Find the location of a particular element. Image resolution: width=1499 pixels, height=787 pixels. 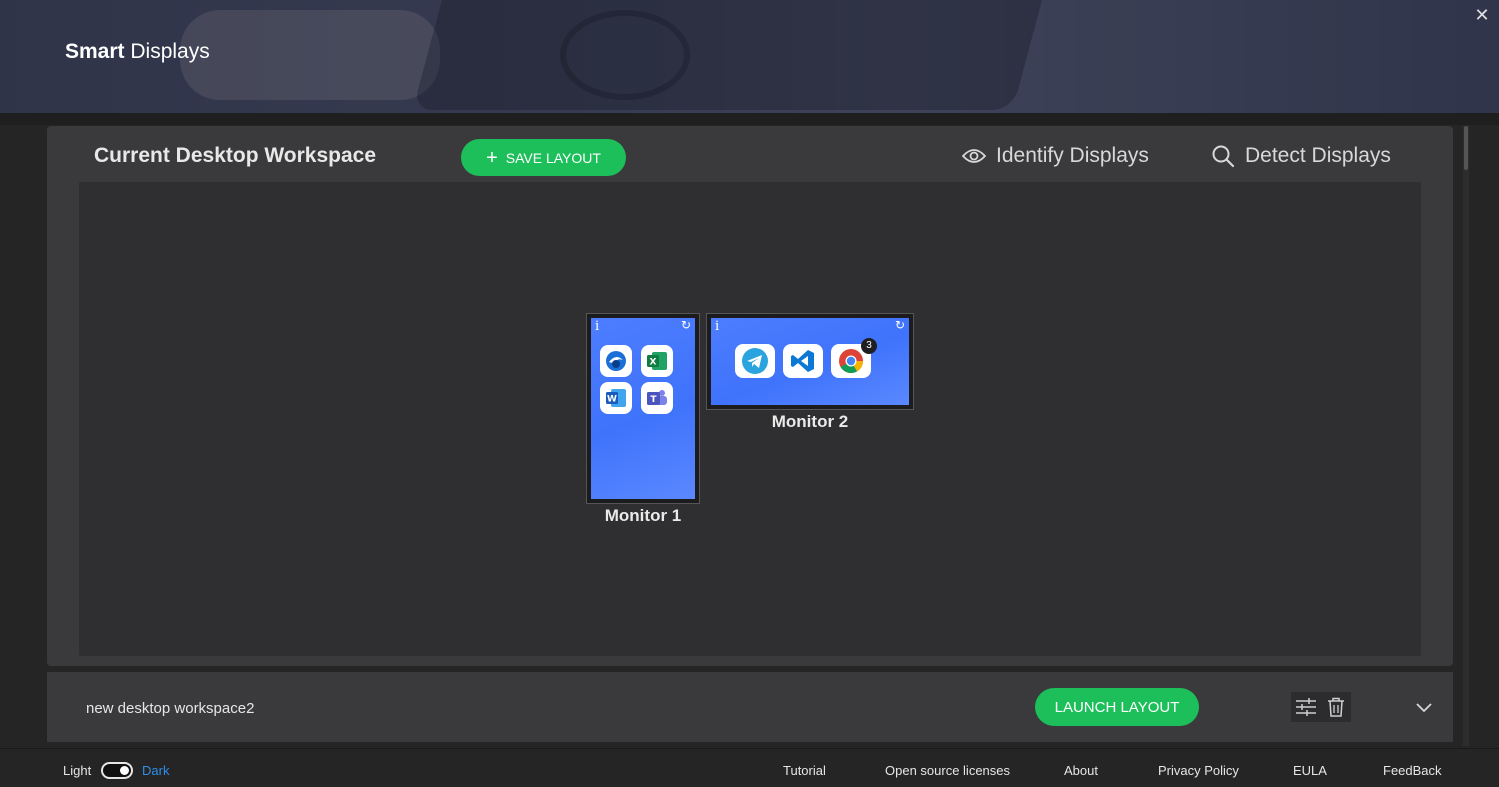

sliders-icon is located at coordinates (1306, 707).